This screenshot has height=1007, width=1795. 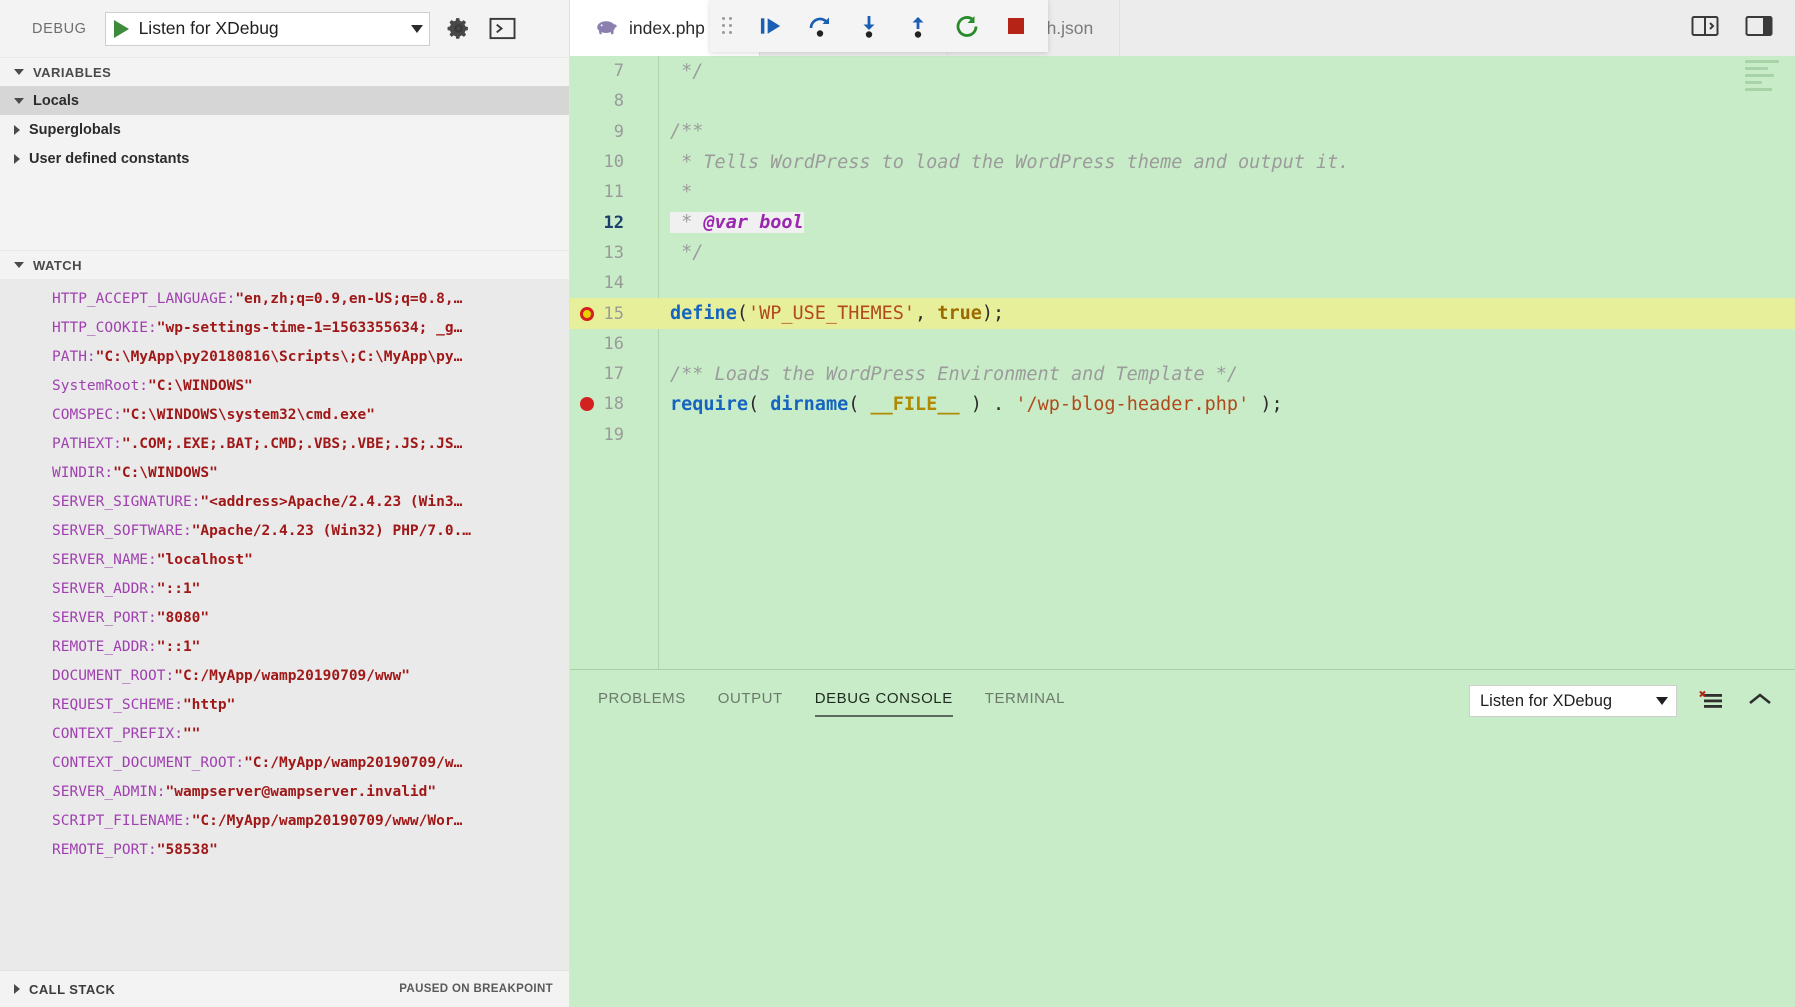 I want to click on debug-toolbar, so click(x=879, y=26).